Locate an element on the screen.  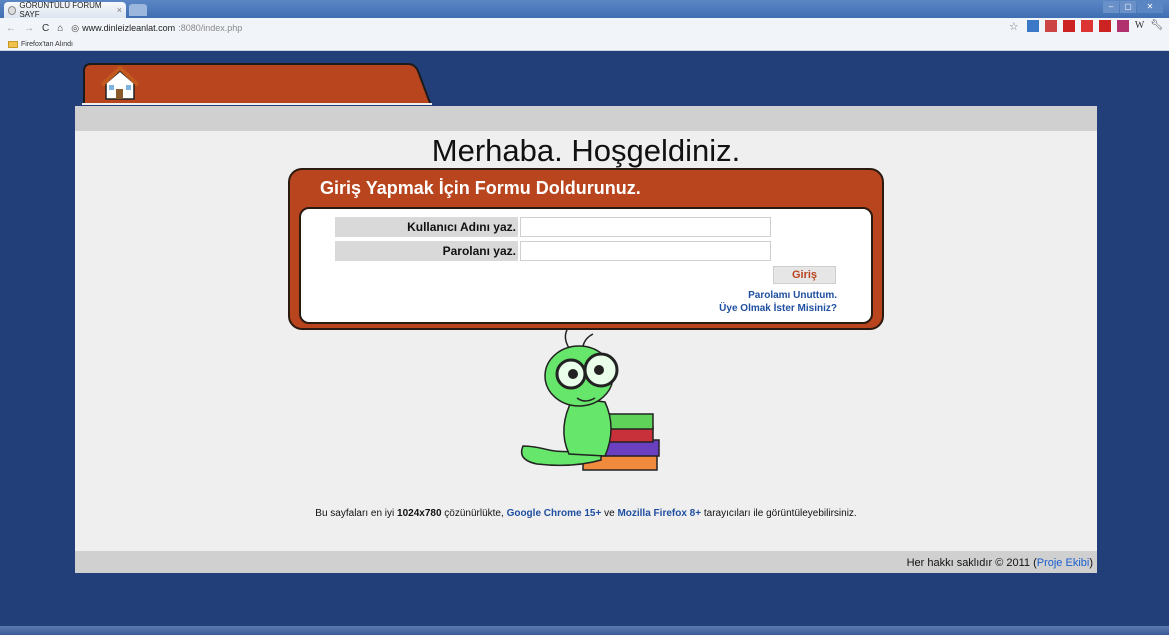
home-icon: ⌂ is located at coordinates (60, 28).